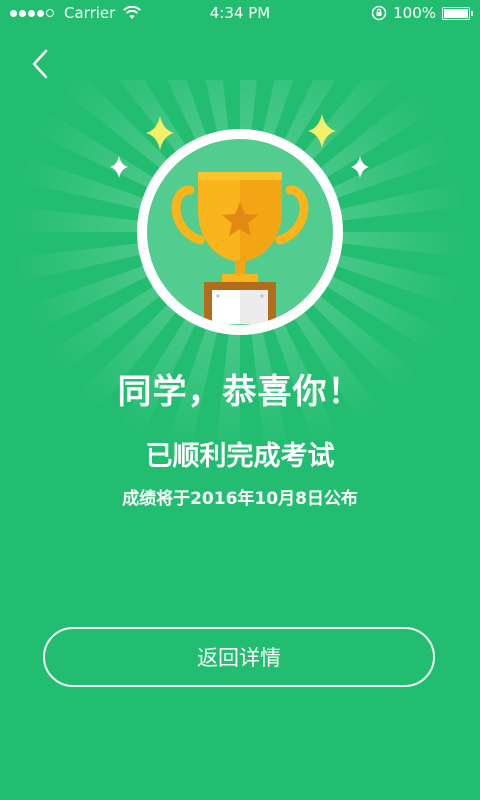 This screenshot has width=480, height=800. I want to click on status-right: 100%, so click(422, 13).